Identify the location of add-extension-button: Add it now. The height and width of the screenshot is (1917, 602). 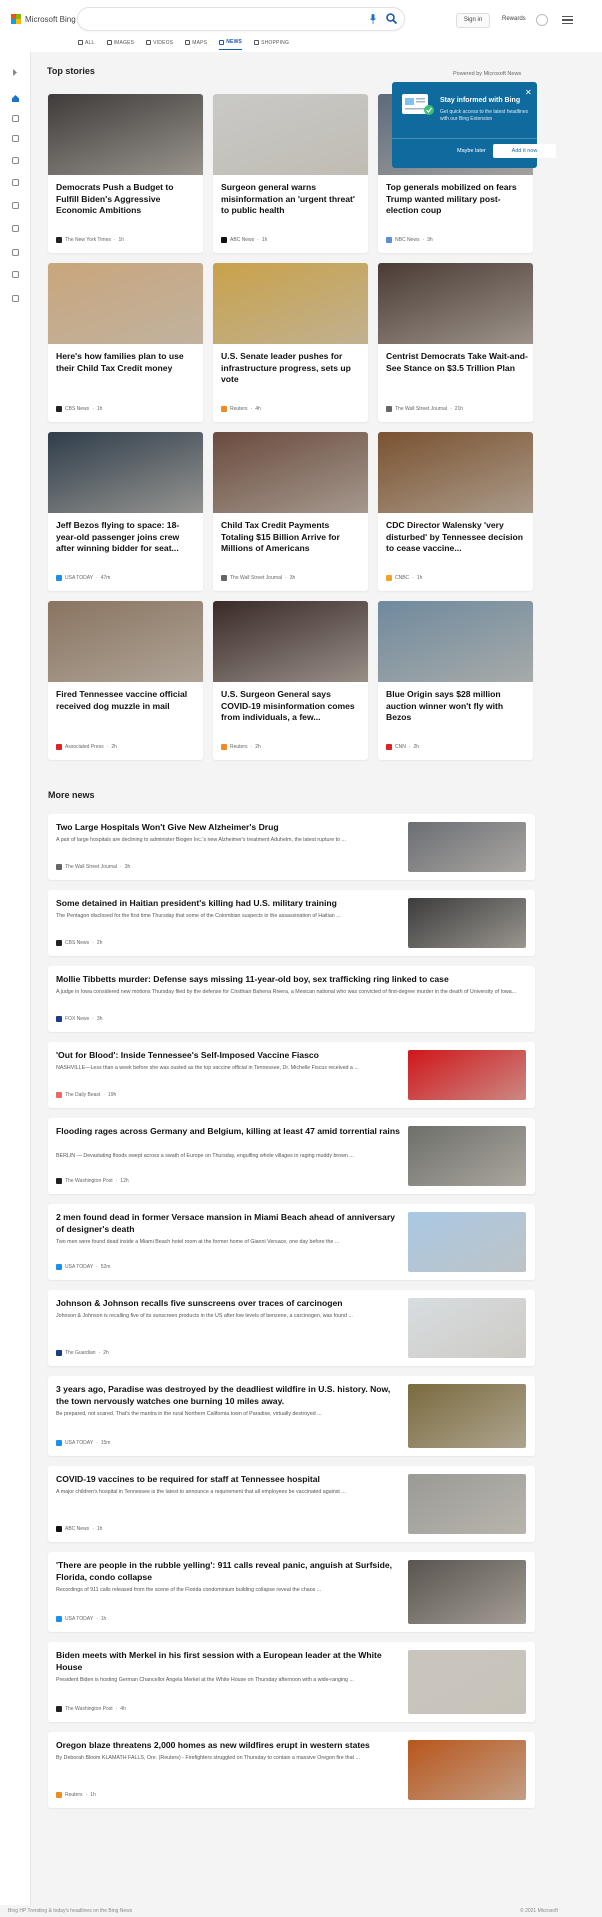
(524, 151).